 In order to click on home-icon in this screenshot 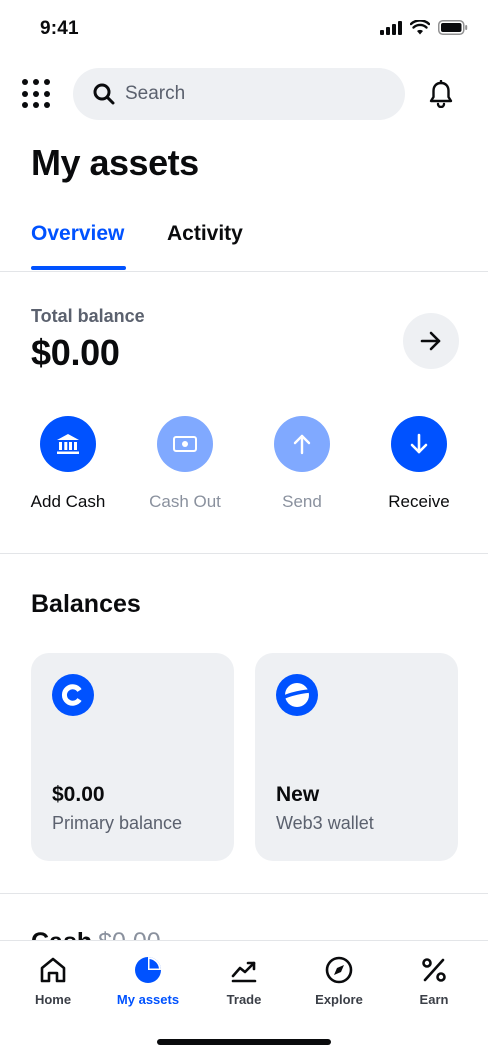, I will do `click(53, 970)`.